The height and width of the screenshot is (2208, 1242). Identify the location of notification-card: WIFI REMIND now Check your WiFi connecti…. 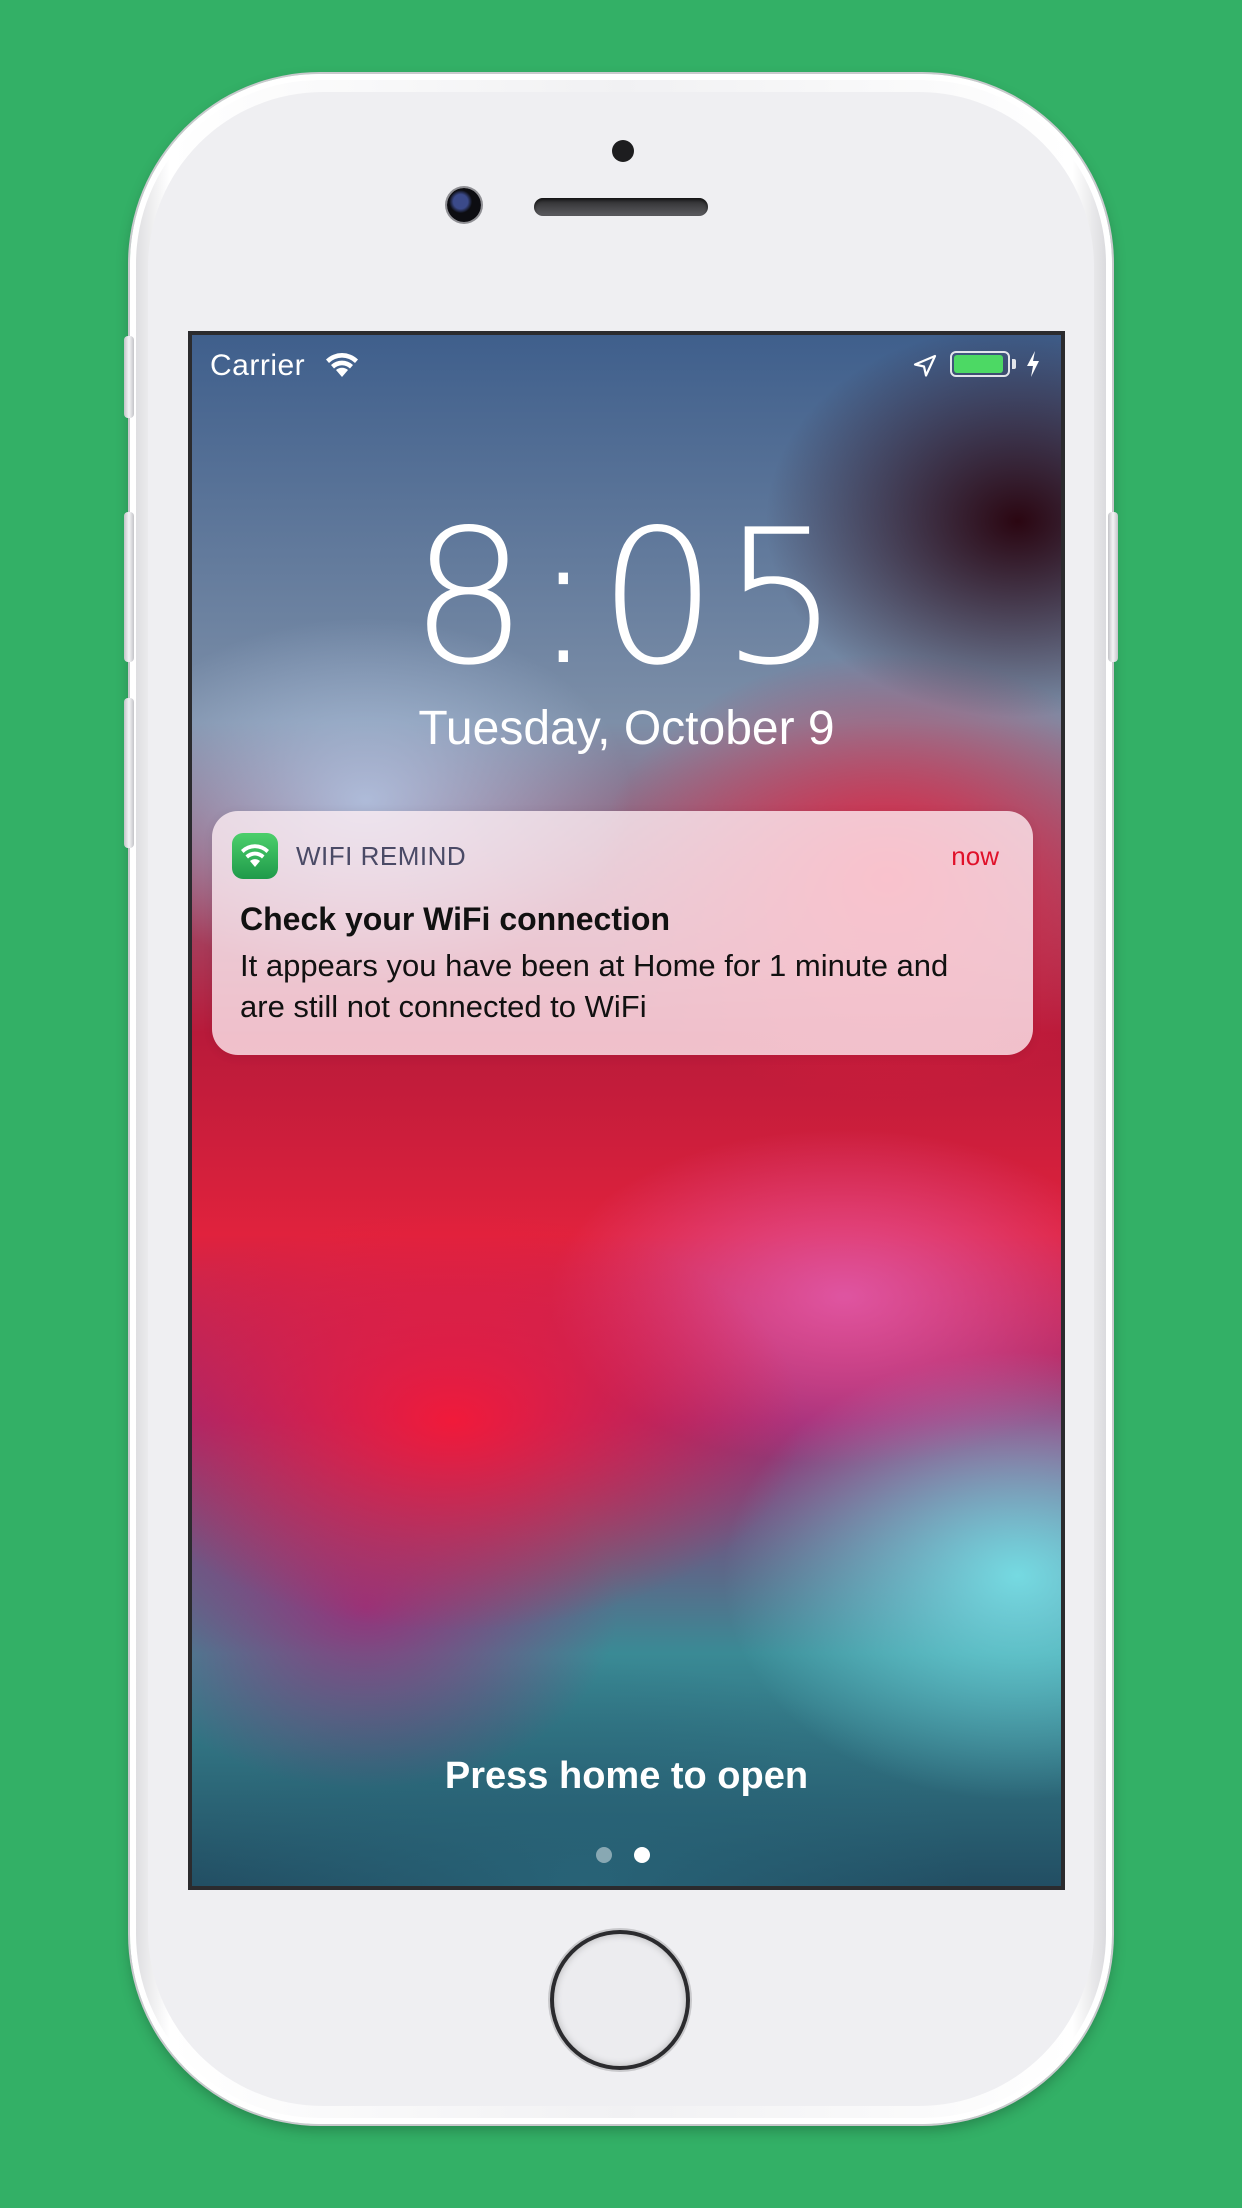
(622, 933).